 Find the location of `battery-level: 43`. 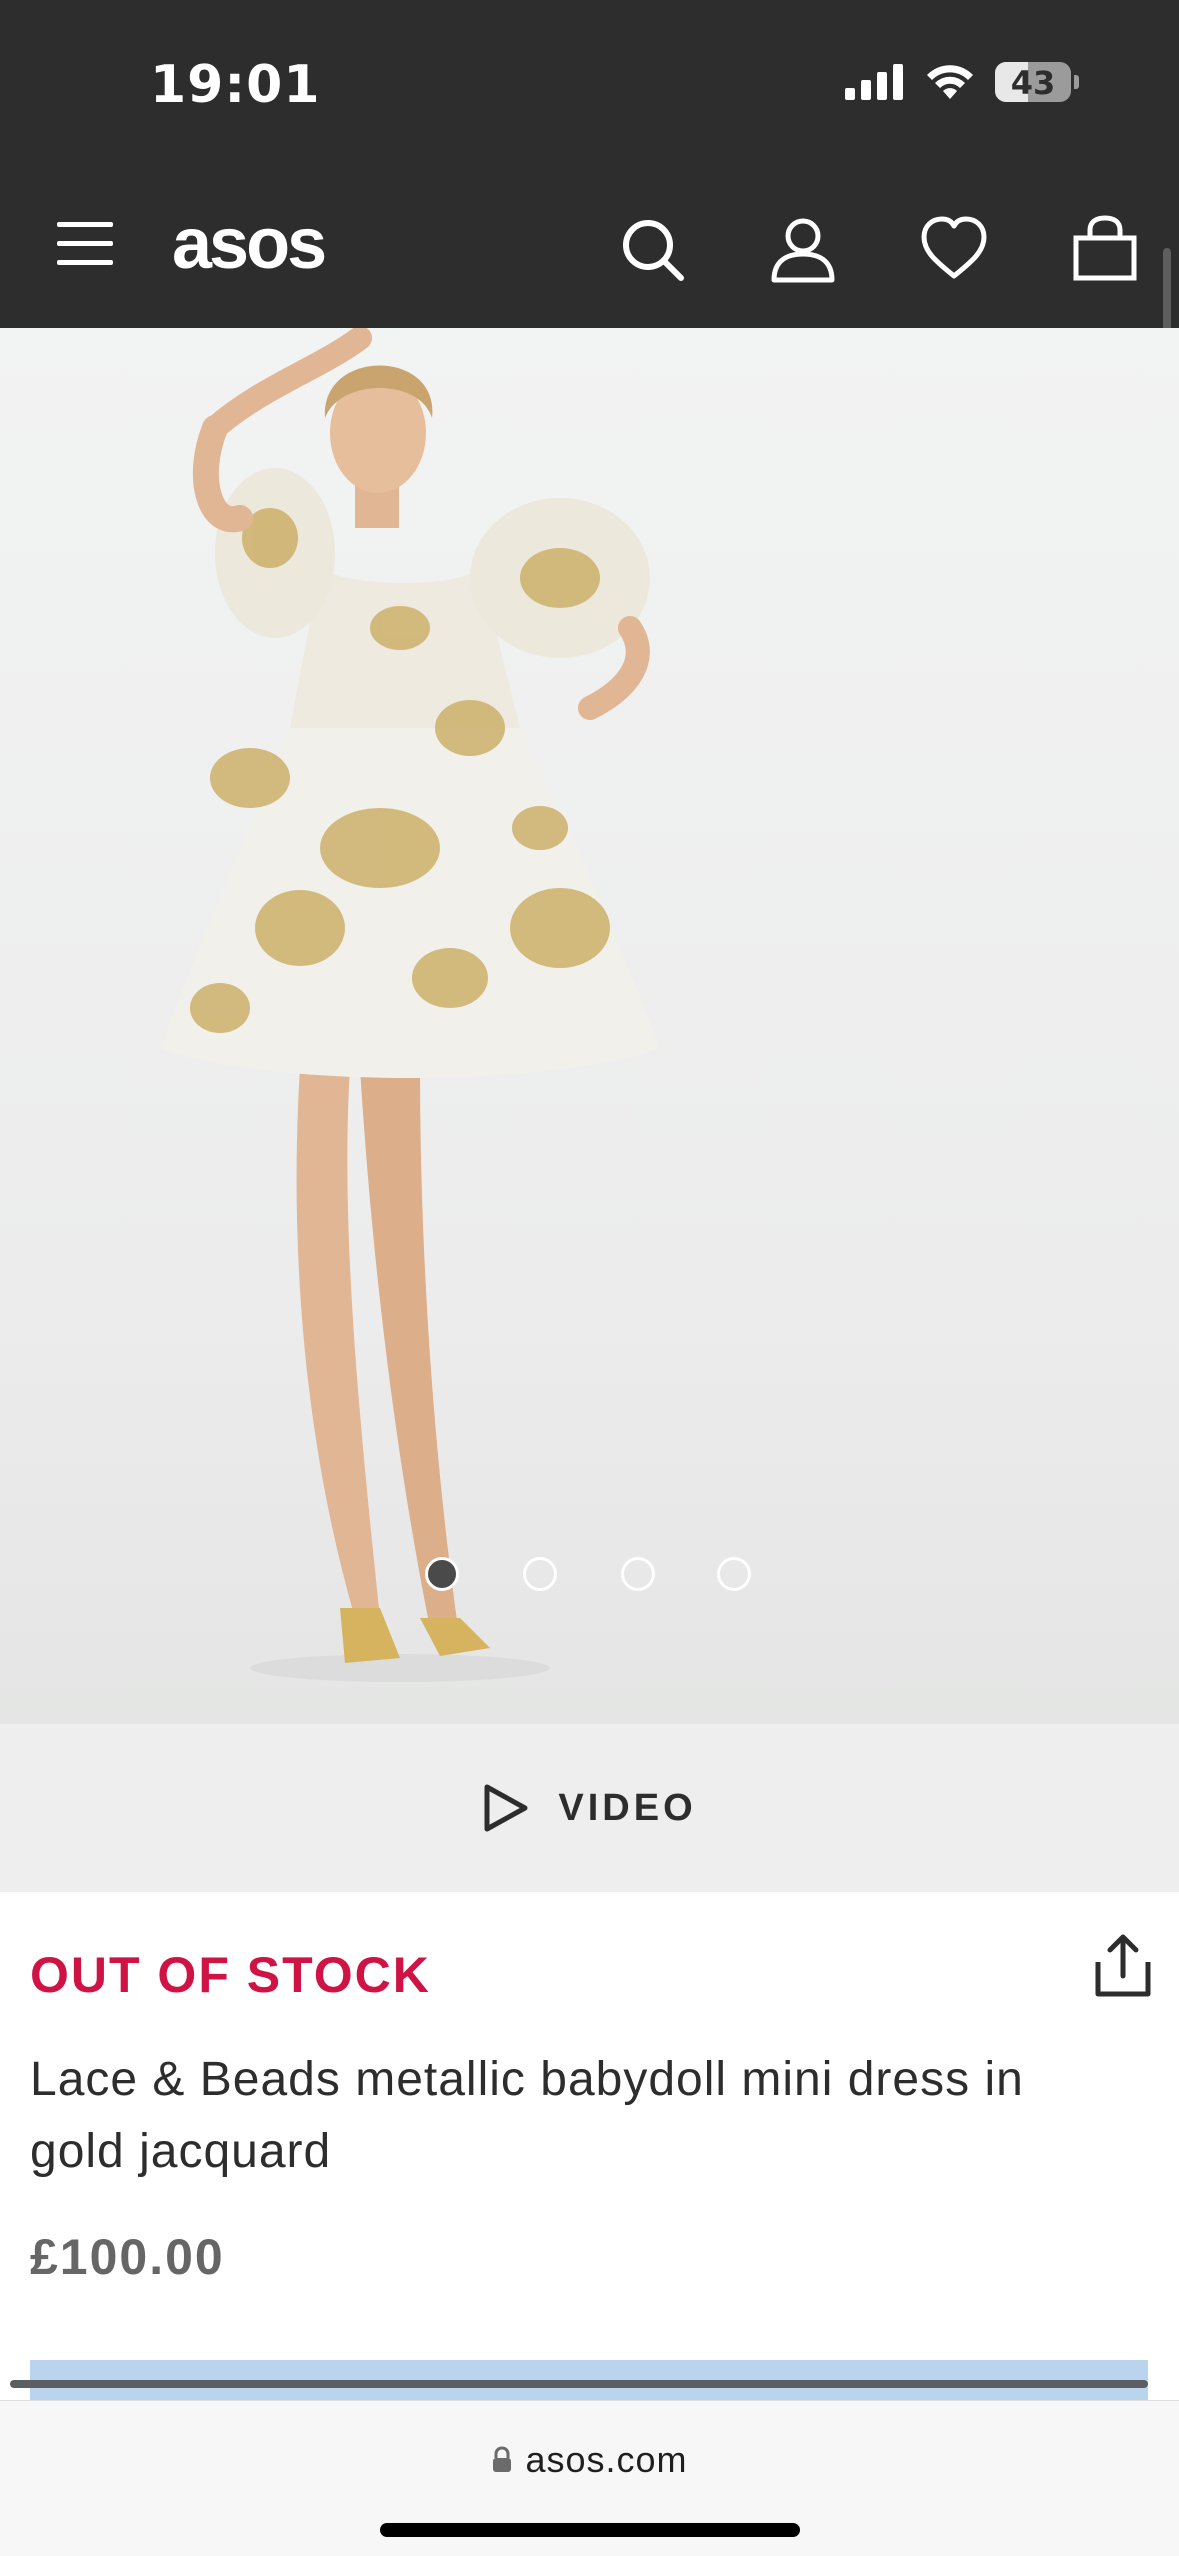

battery-level: 43 is located at coordinates (1033, 83).